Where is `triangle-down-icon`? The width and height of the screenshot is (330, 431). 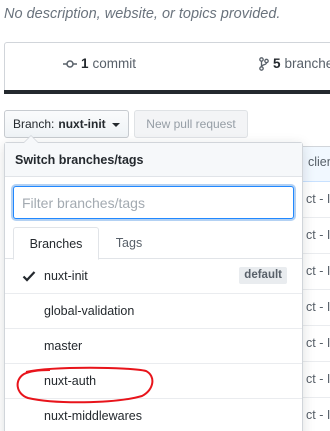
triangle-down-icon is located at coordinates (115, 124).